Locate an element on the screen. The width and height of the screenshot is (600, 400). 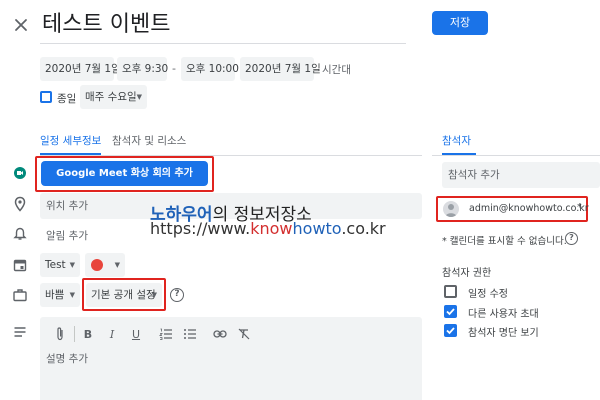
end-date-label: 2020년 7월 1일 is located at coordinates (283, 69).